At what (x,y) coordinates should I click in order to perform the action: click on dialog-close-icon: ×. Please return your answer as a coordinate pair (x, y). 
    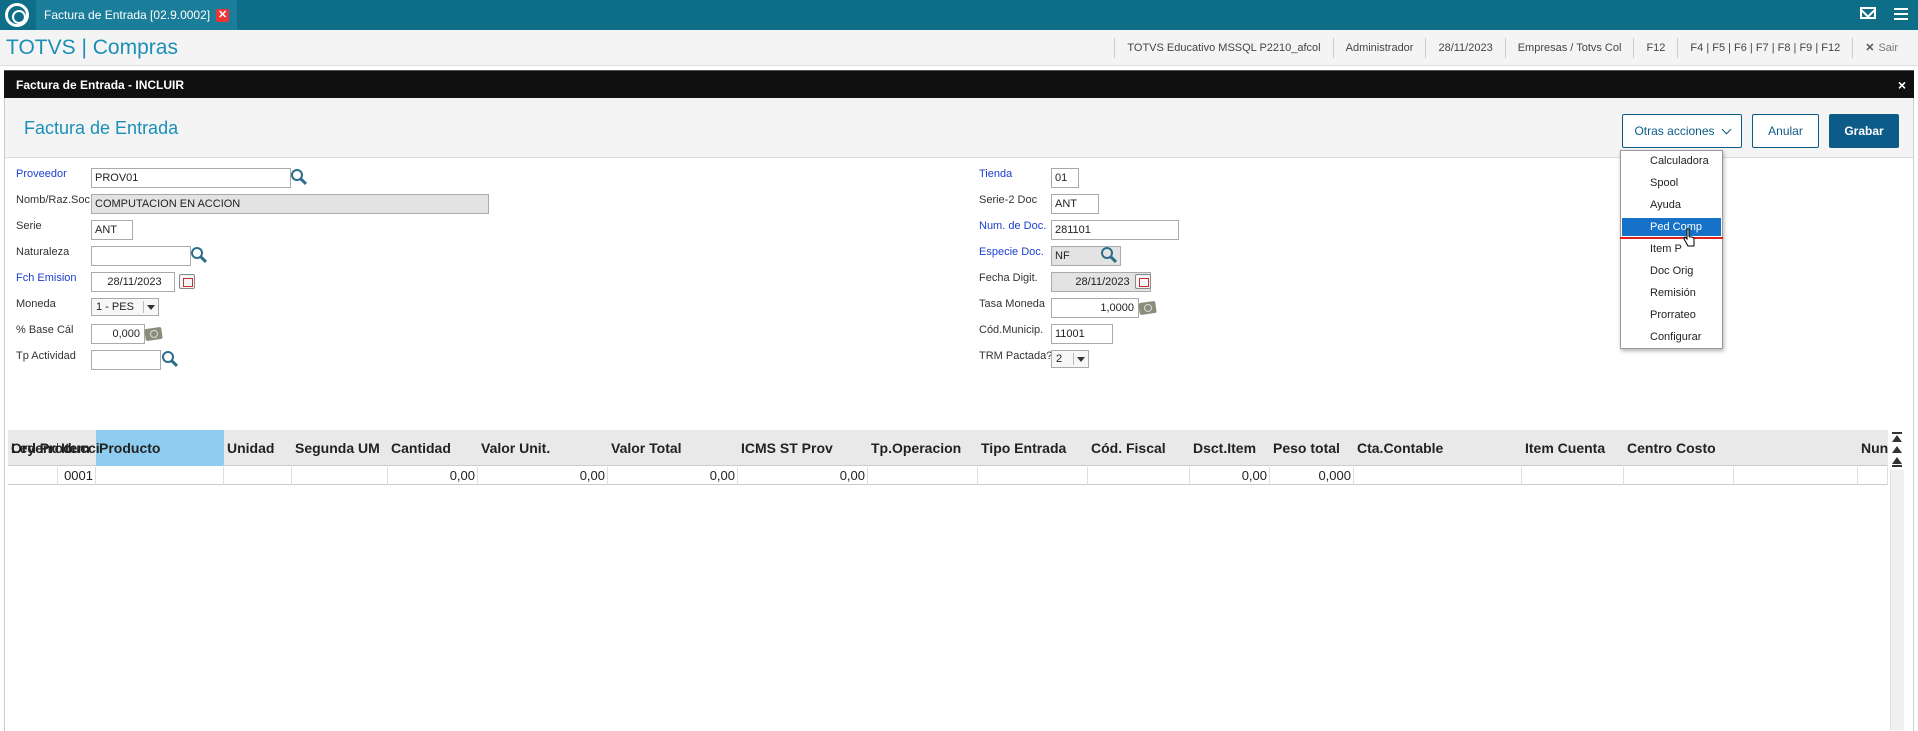
    Looking at the image, I should click on (1902, 85).